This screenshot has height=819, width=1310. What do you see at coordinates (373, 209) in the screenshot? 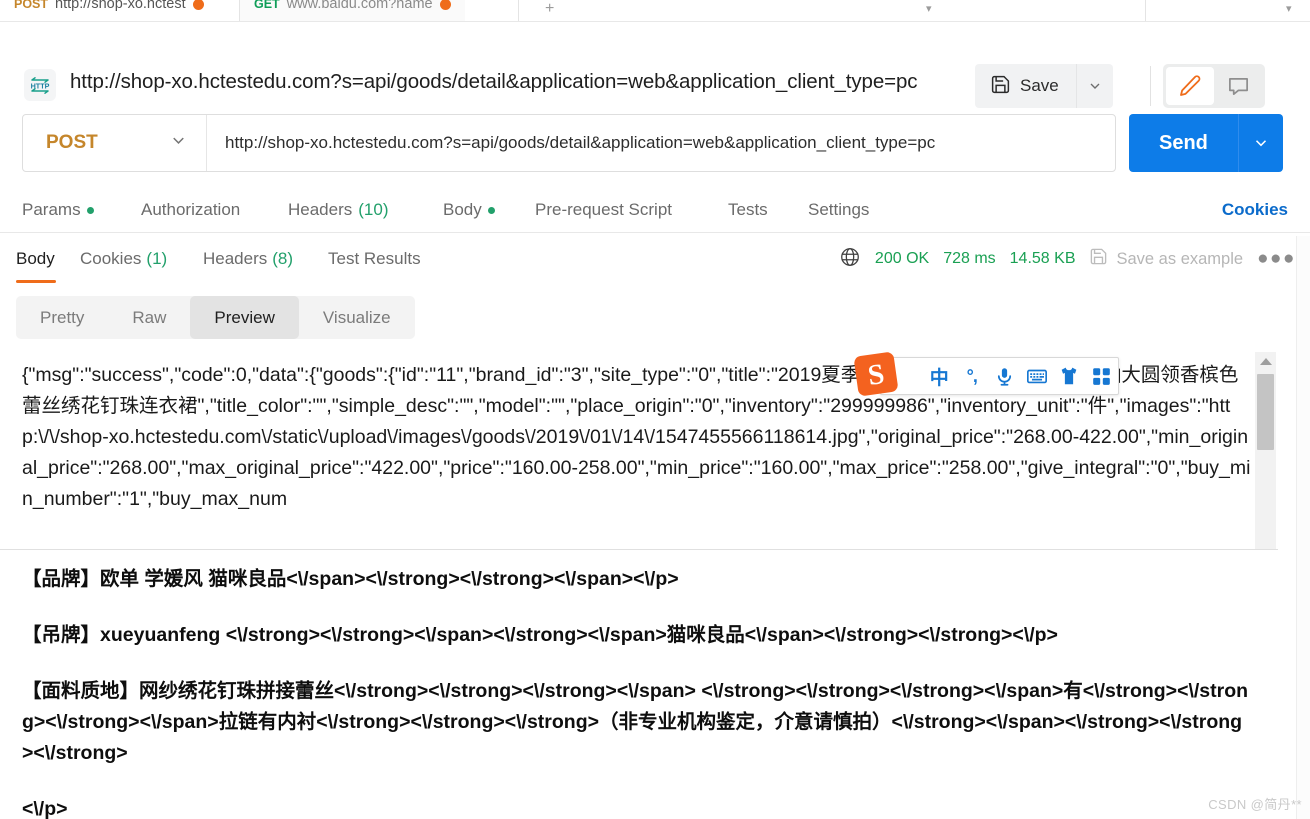
I see `tab-headers-count: (10)` at bounding box center [373, 209].